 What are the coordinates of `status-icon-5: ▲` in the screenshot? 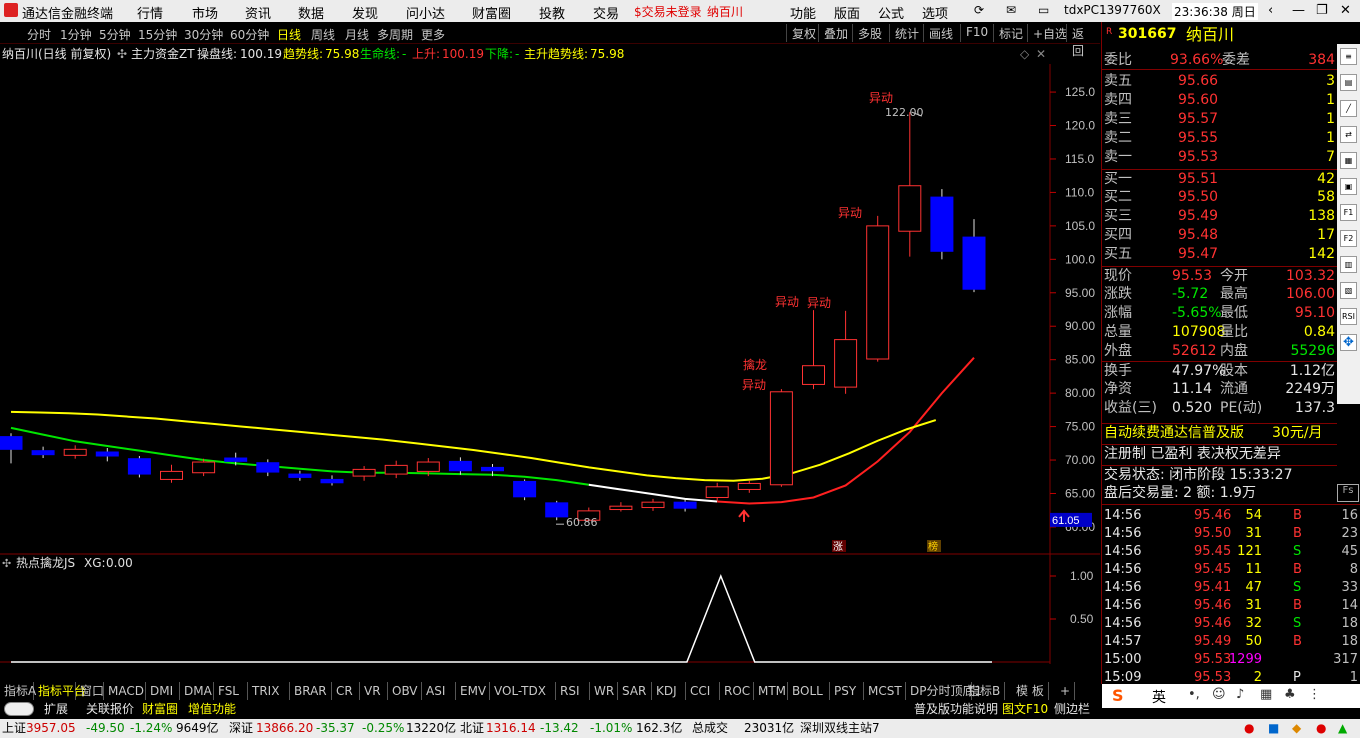 It's located at (1342, 728).